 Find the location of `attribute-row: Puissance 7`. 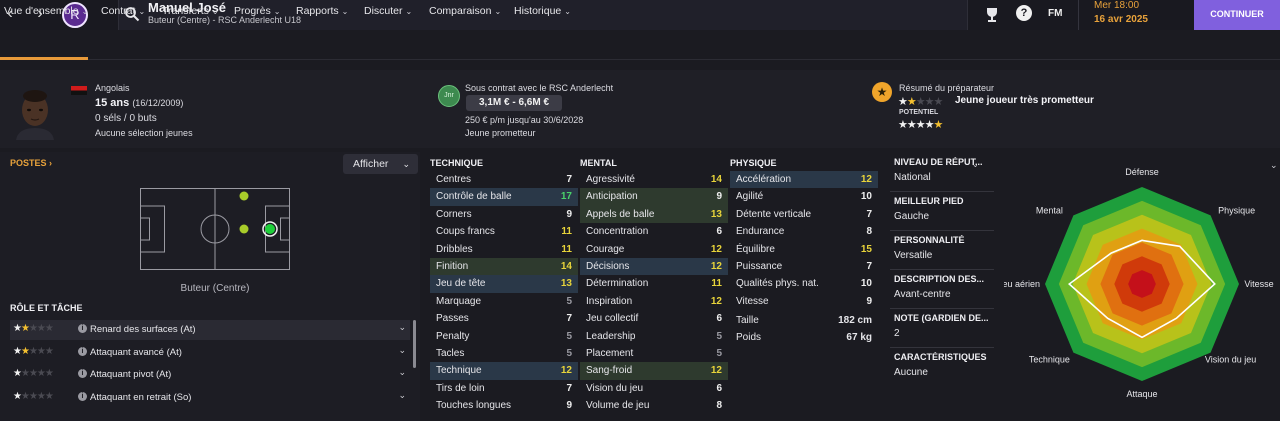

attribute-row: Puissance 7 is located at coordinates (804, 266).